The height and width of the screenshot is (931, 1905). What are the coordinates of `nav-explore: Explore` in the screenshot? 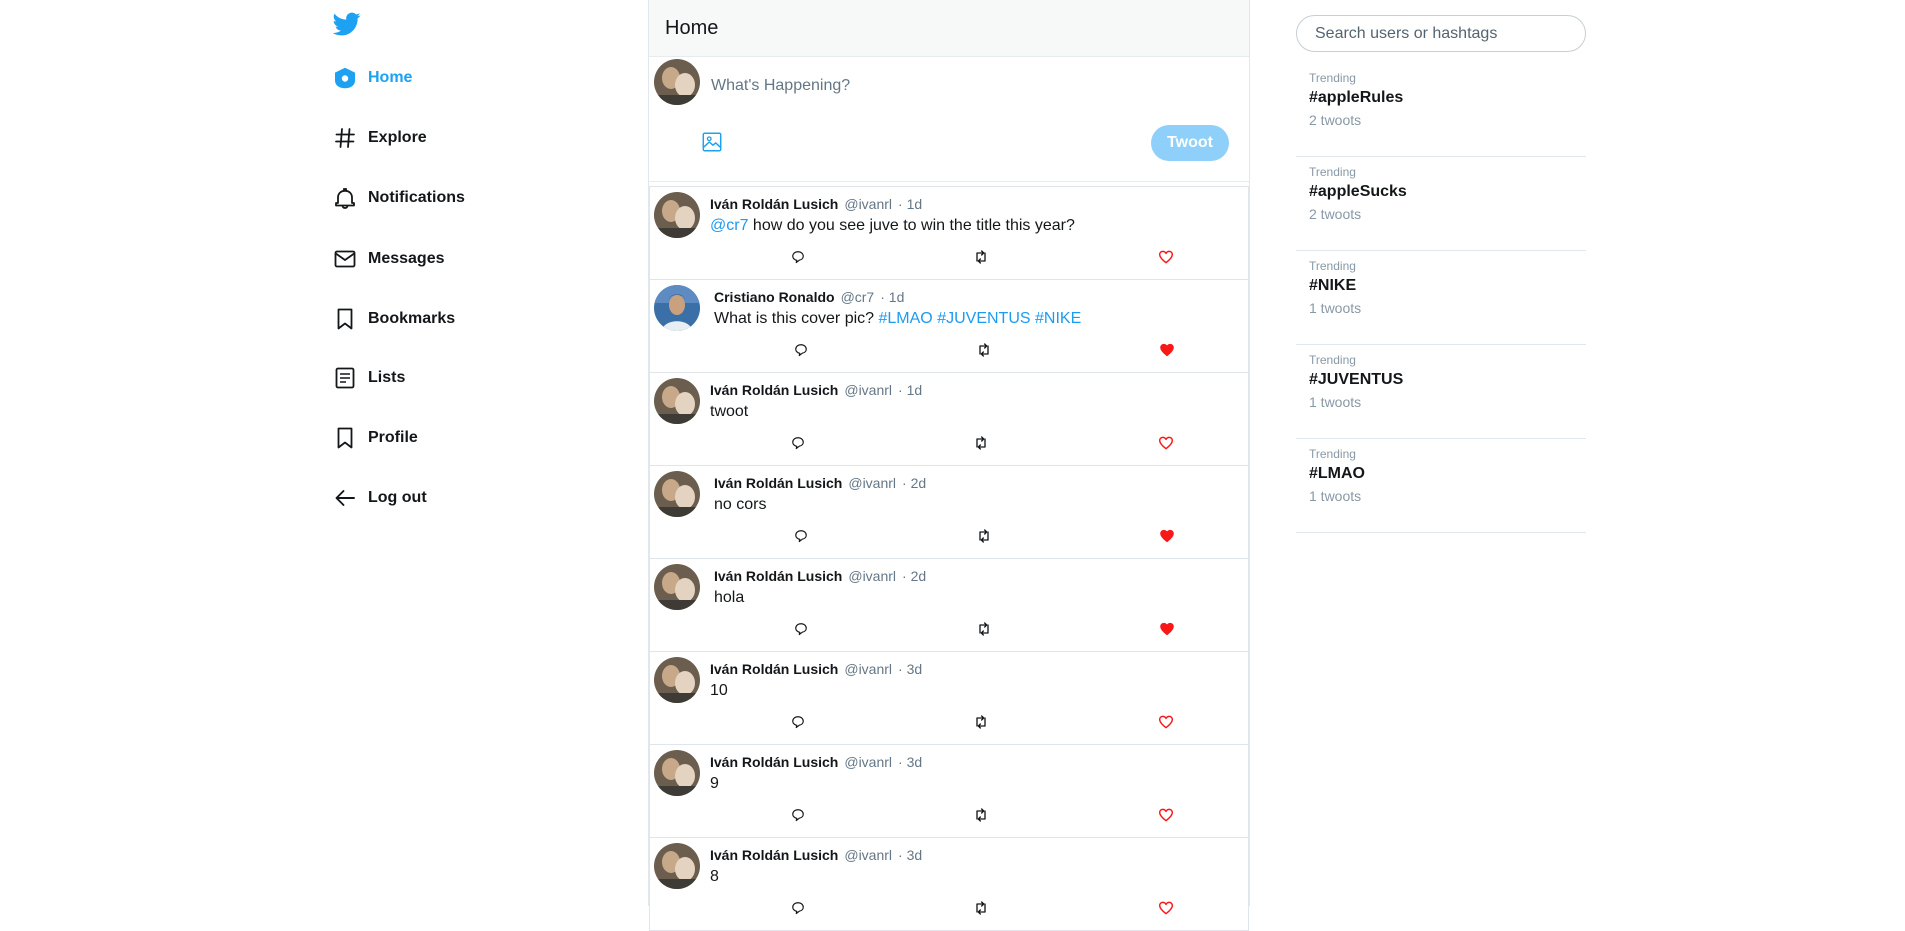 It's located at (379, 138).